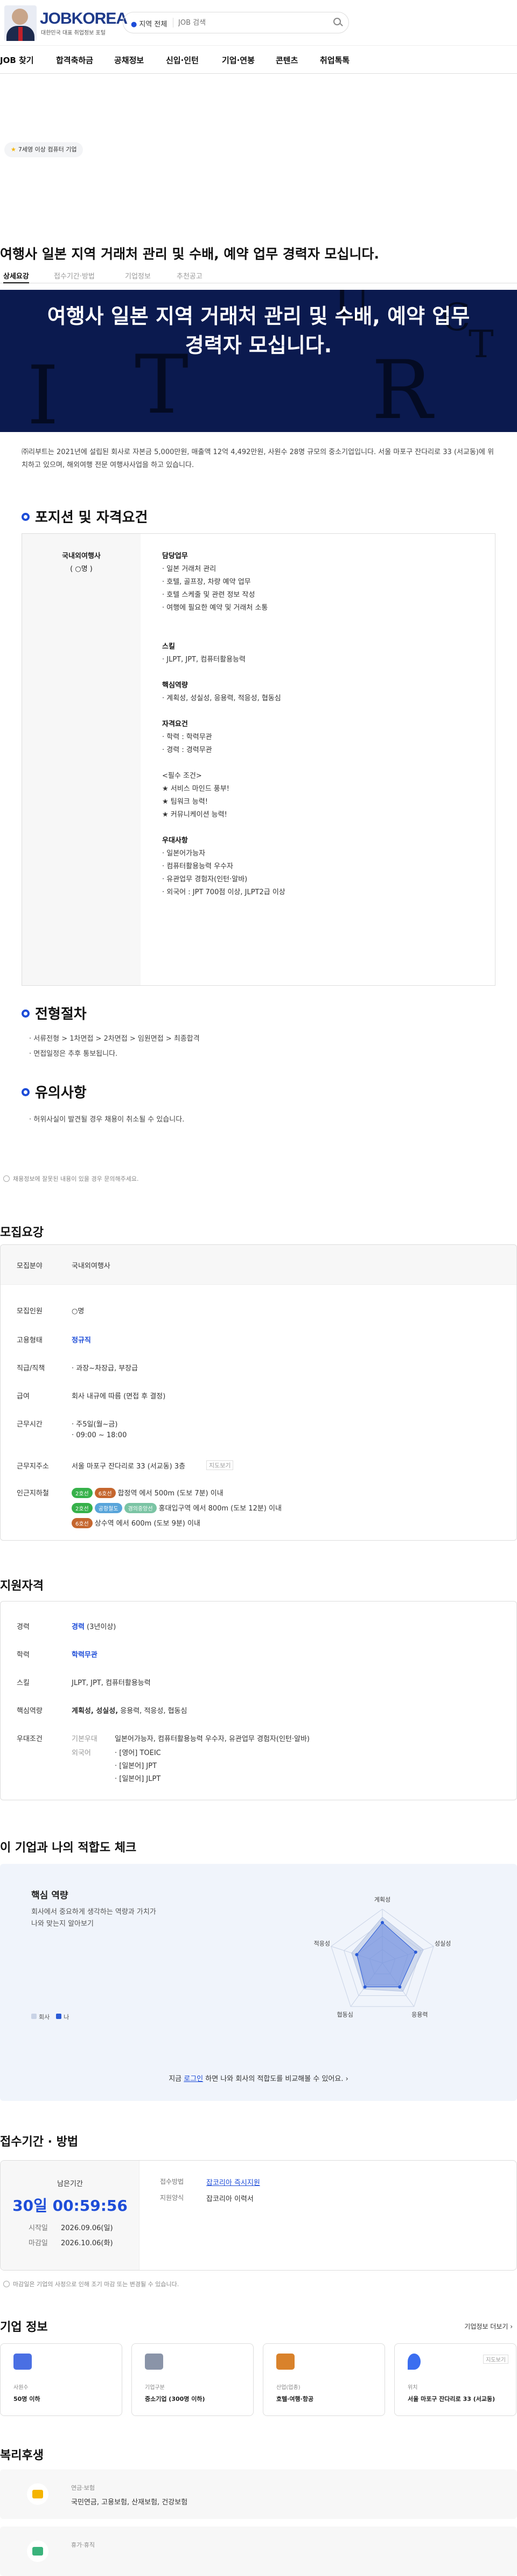 This screenshot has height=2576, width=517. Describe the element at coordinates (85, 516) in the screenshot. I see `section-heading-position: 포지션 및 자격요건` at that location.